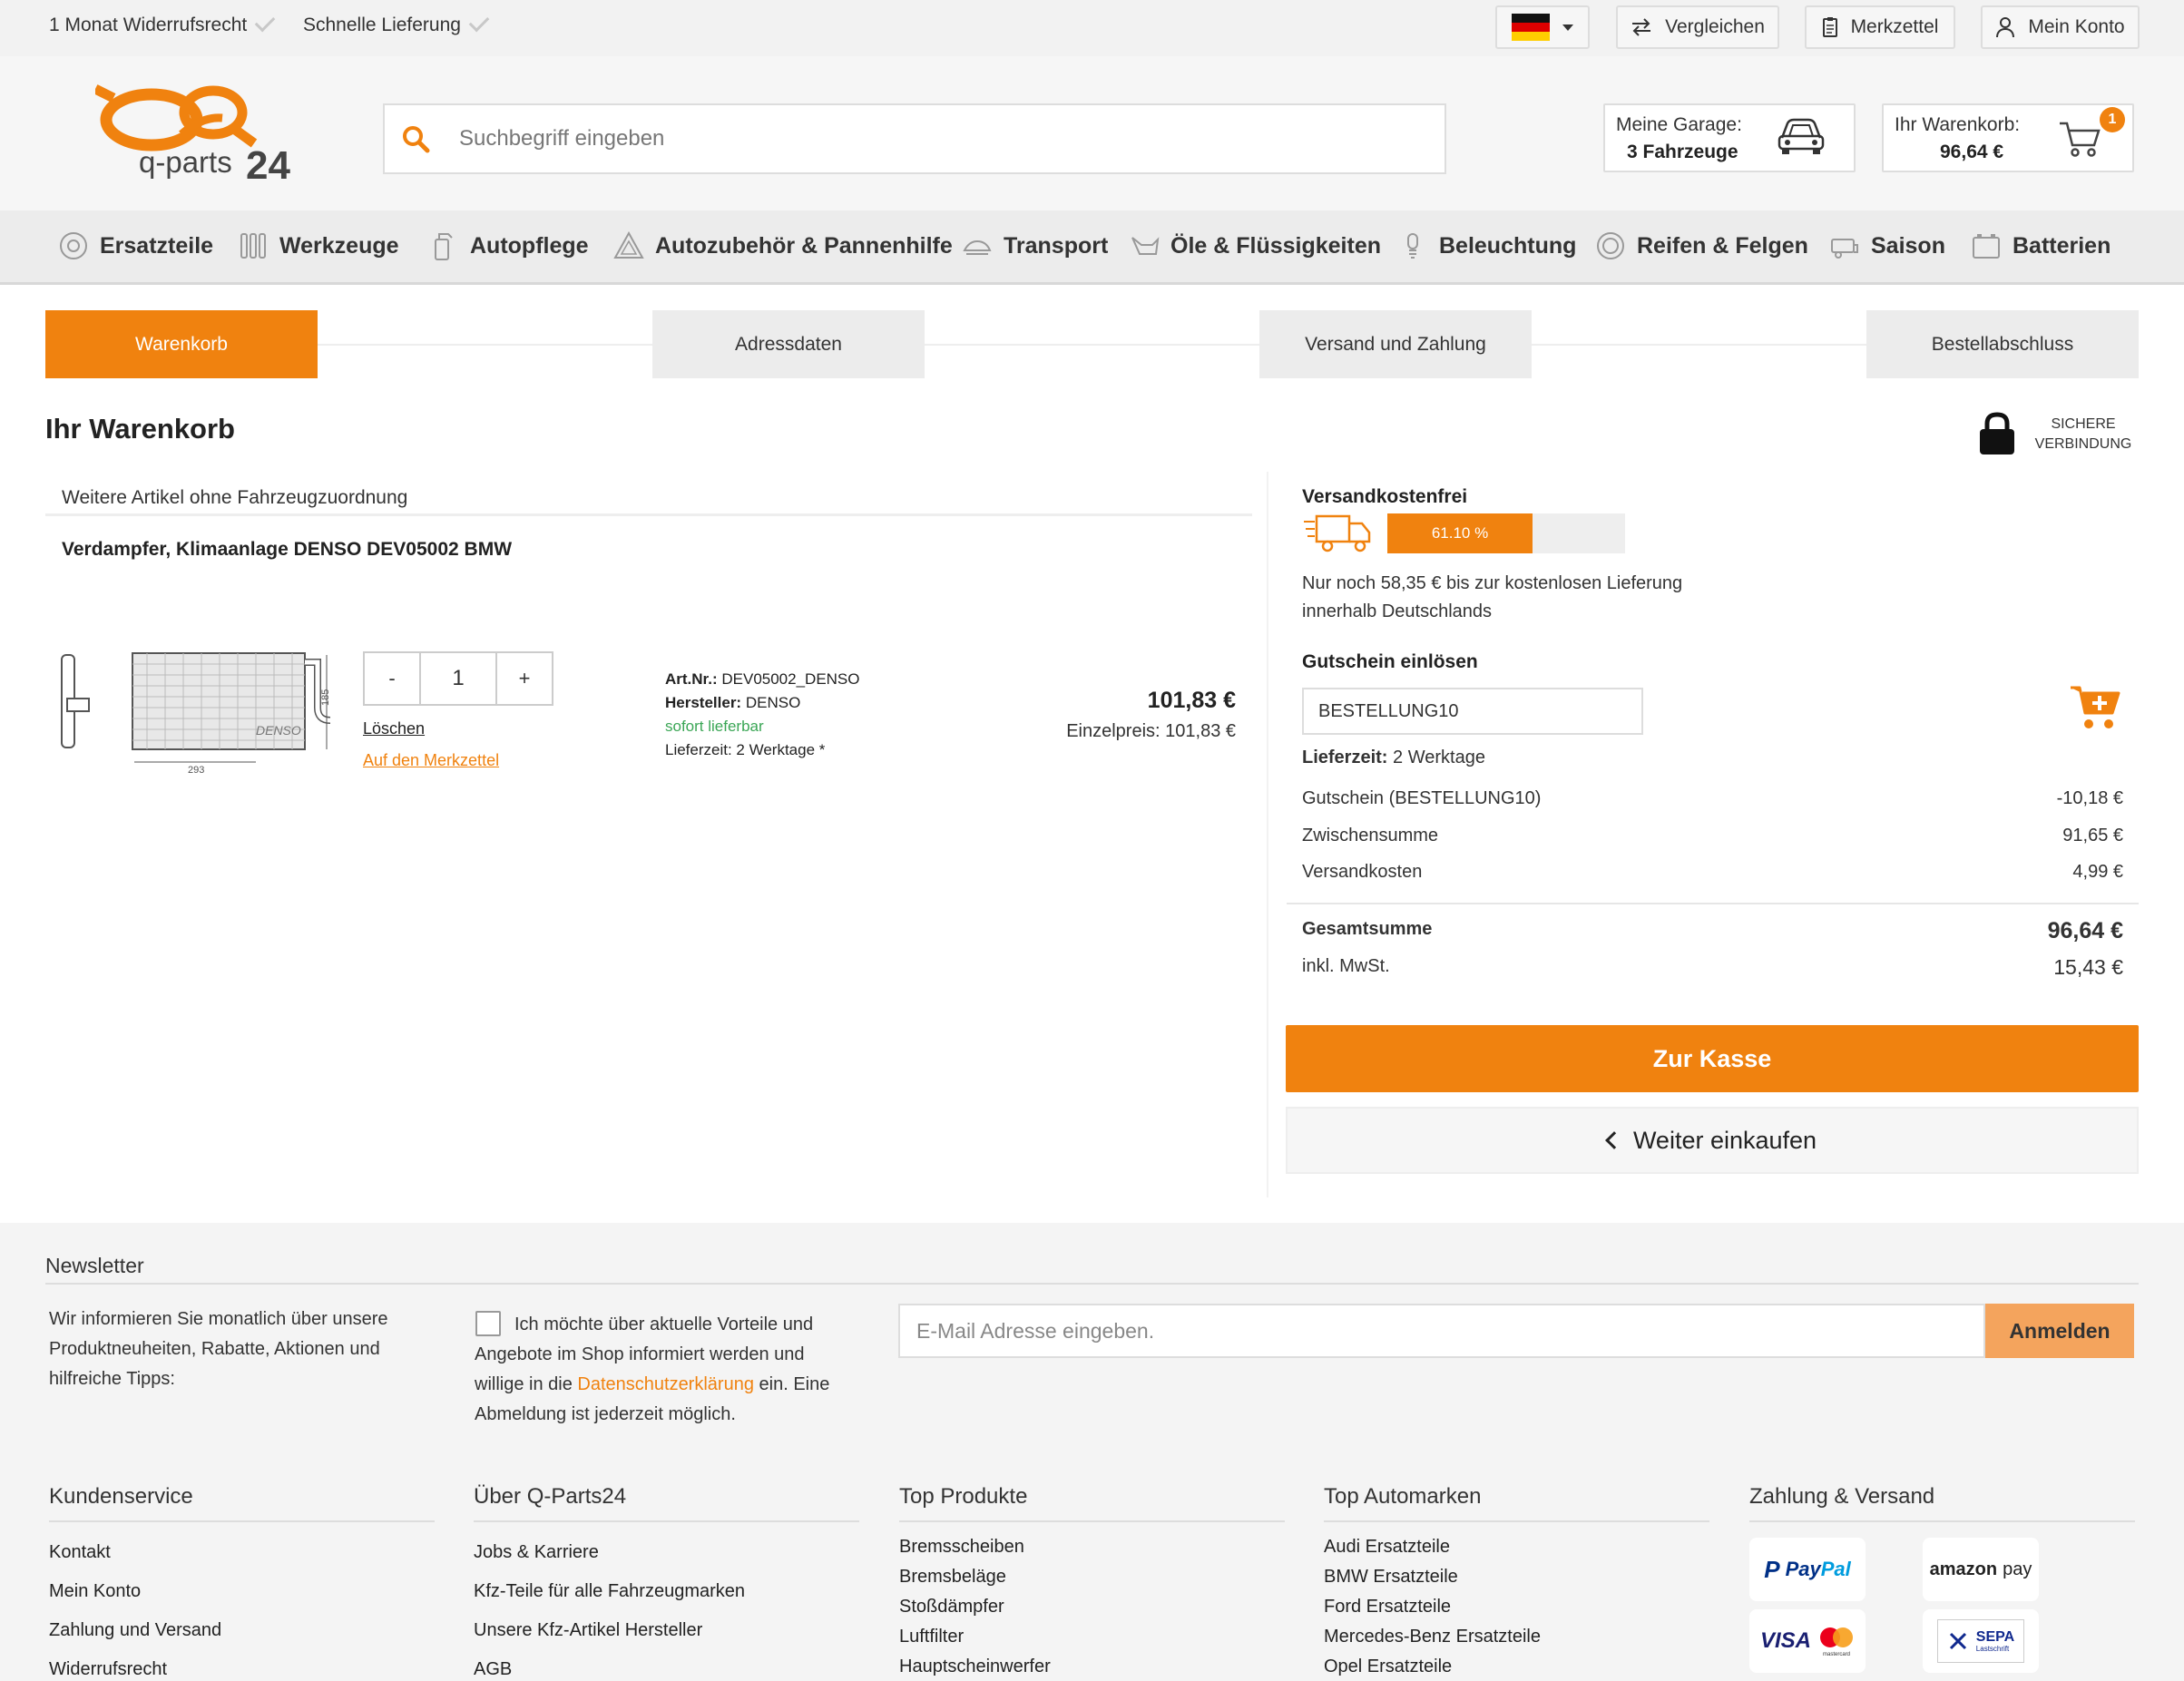 The image size is (2184, 1681). What do you see at coordinates (431, 760) in the screenshot?
I see `add-to-watchlist-link: Auf den Merkzettel` at bounding box center [431, 760].